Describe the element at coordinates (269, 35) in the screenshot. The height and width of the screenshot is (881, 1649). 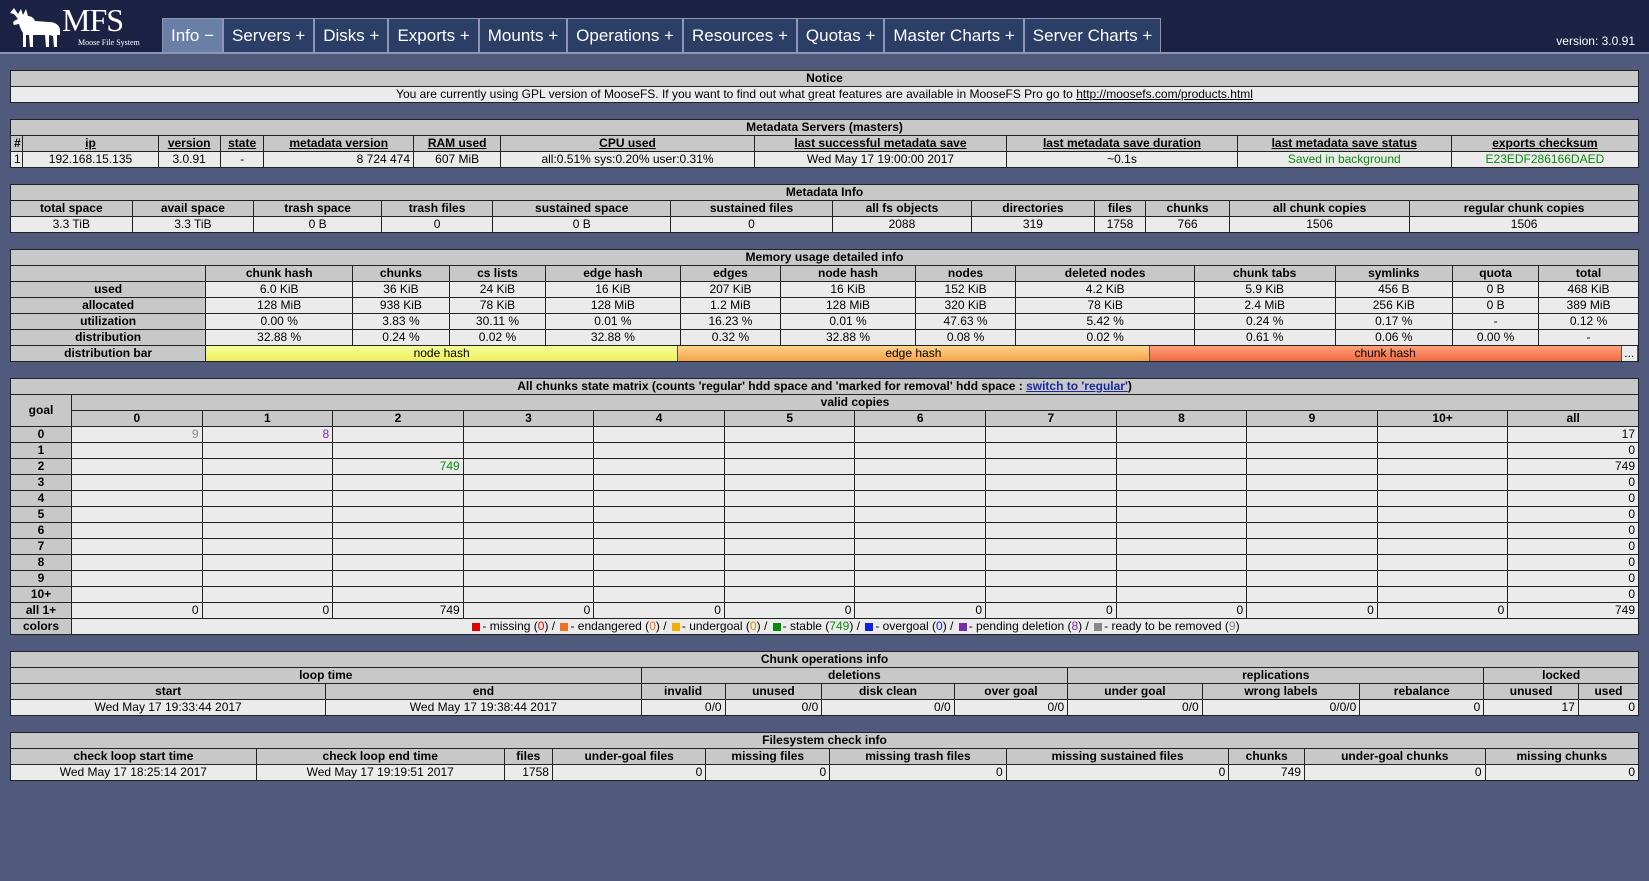
I see `tab-servers: Servers +` at that location.